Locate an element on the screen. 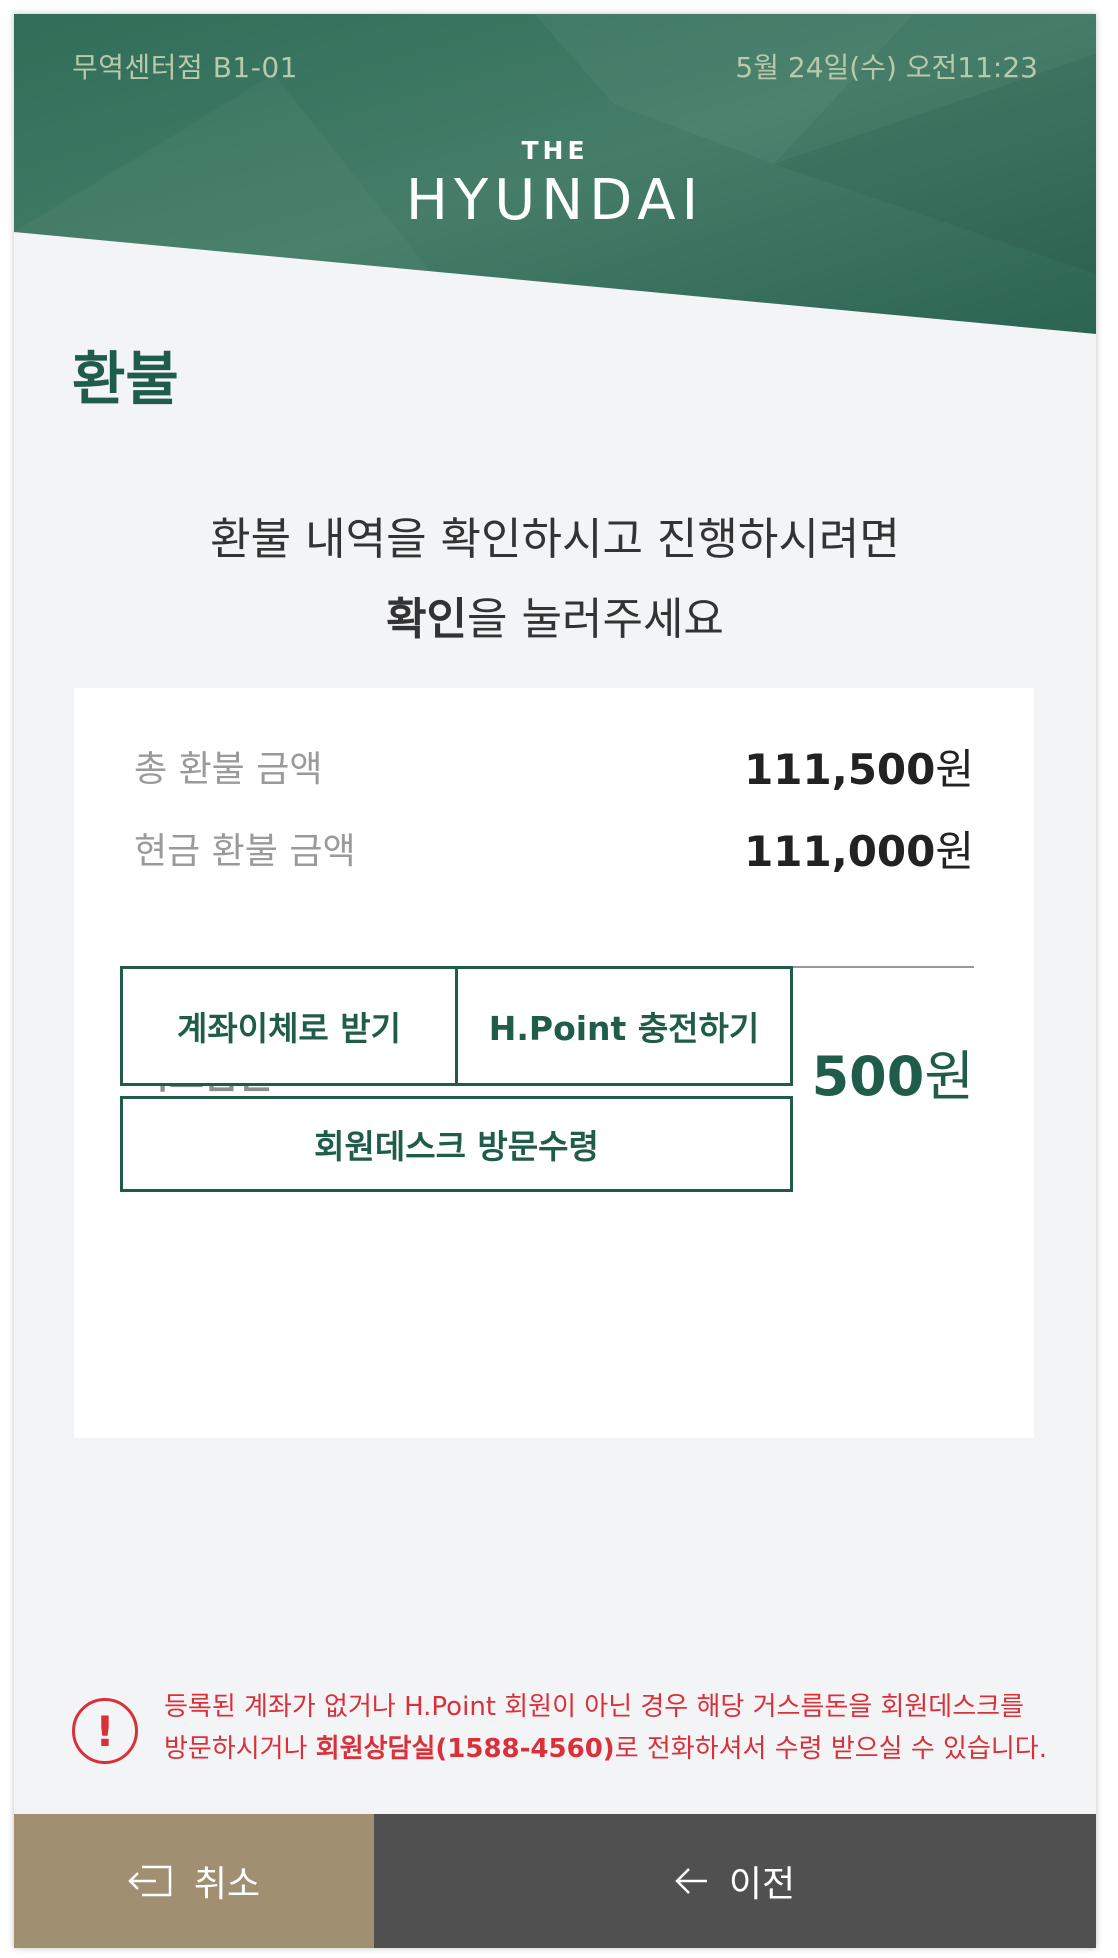  guide-line-2-rest: 을 눌러주세요 is located at coordinates (595, 619).